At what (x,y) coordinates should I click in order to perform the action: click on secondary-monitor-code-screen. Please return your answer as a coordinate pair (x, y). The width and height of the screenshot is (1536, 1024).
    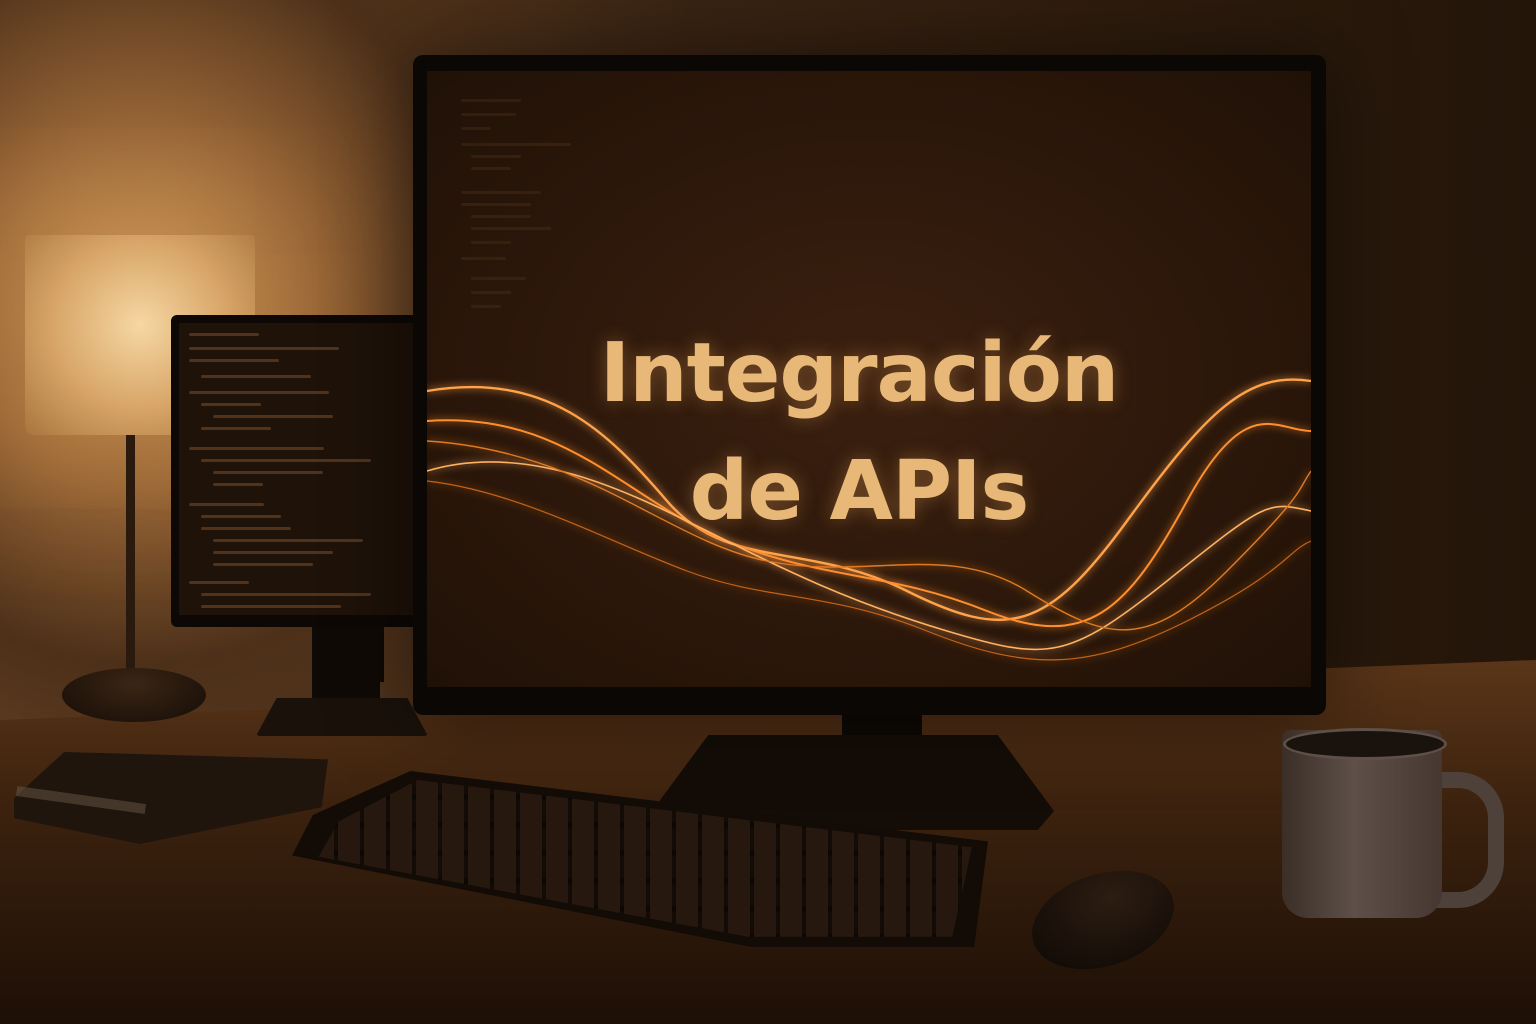
    Looking at the image, I should click on (301, 469).